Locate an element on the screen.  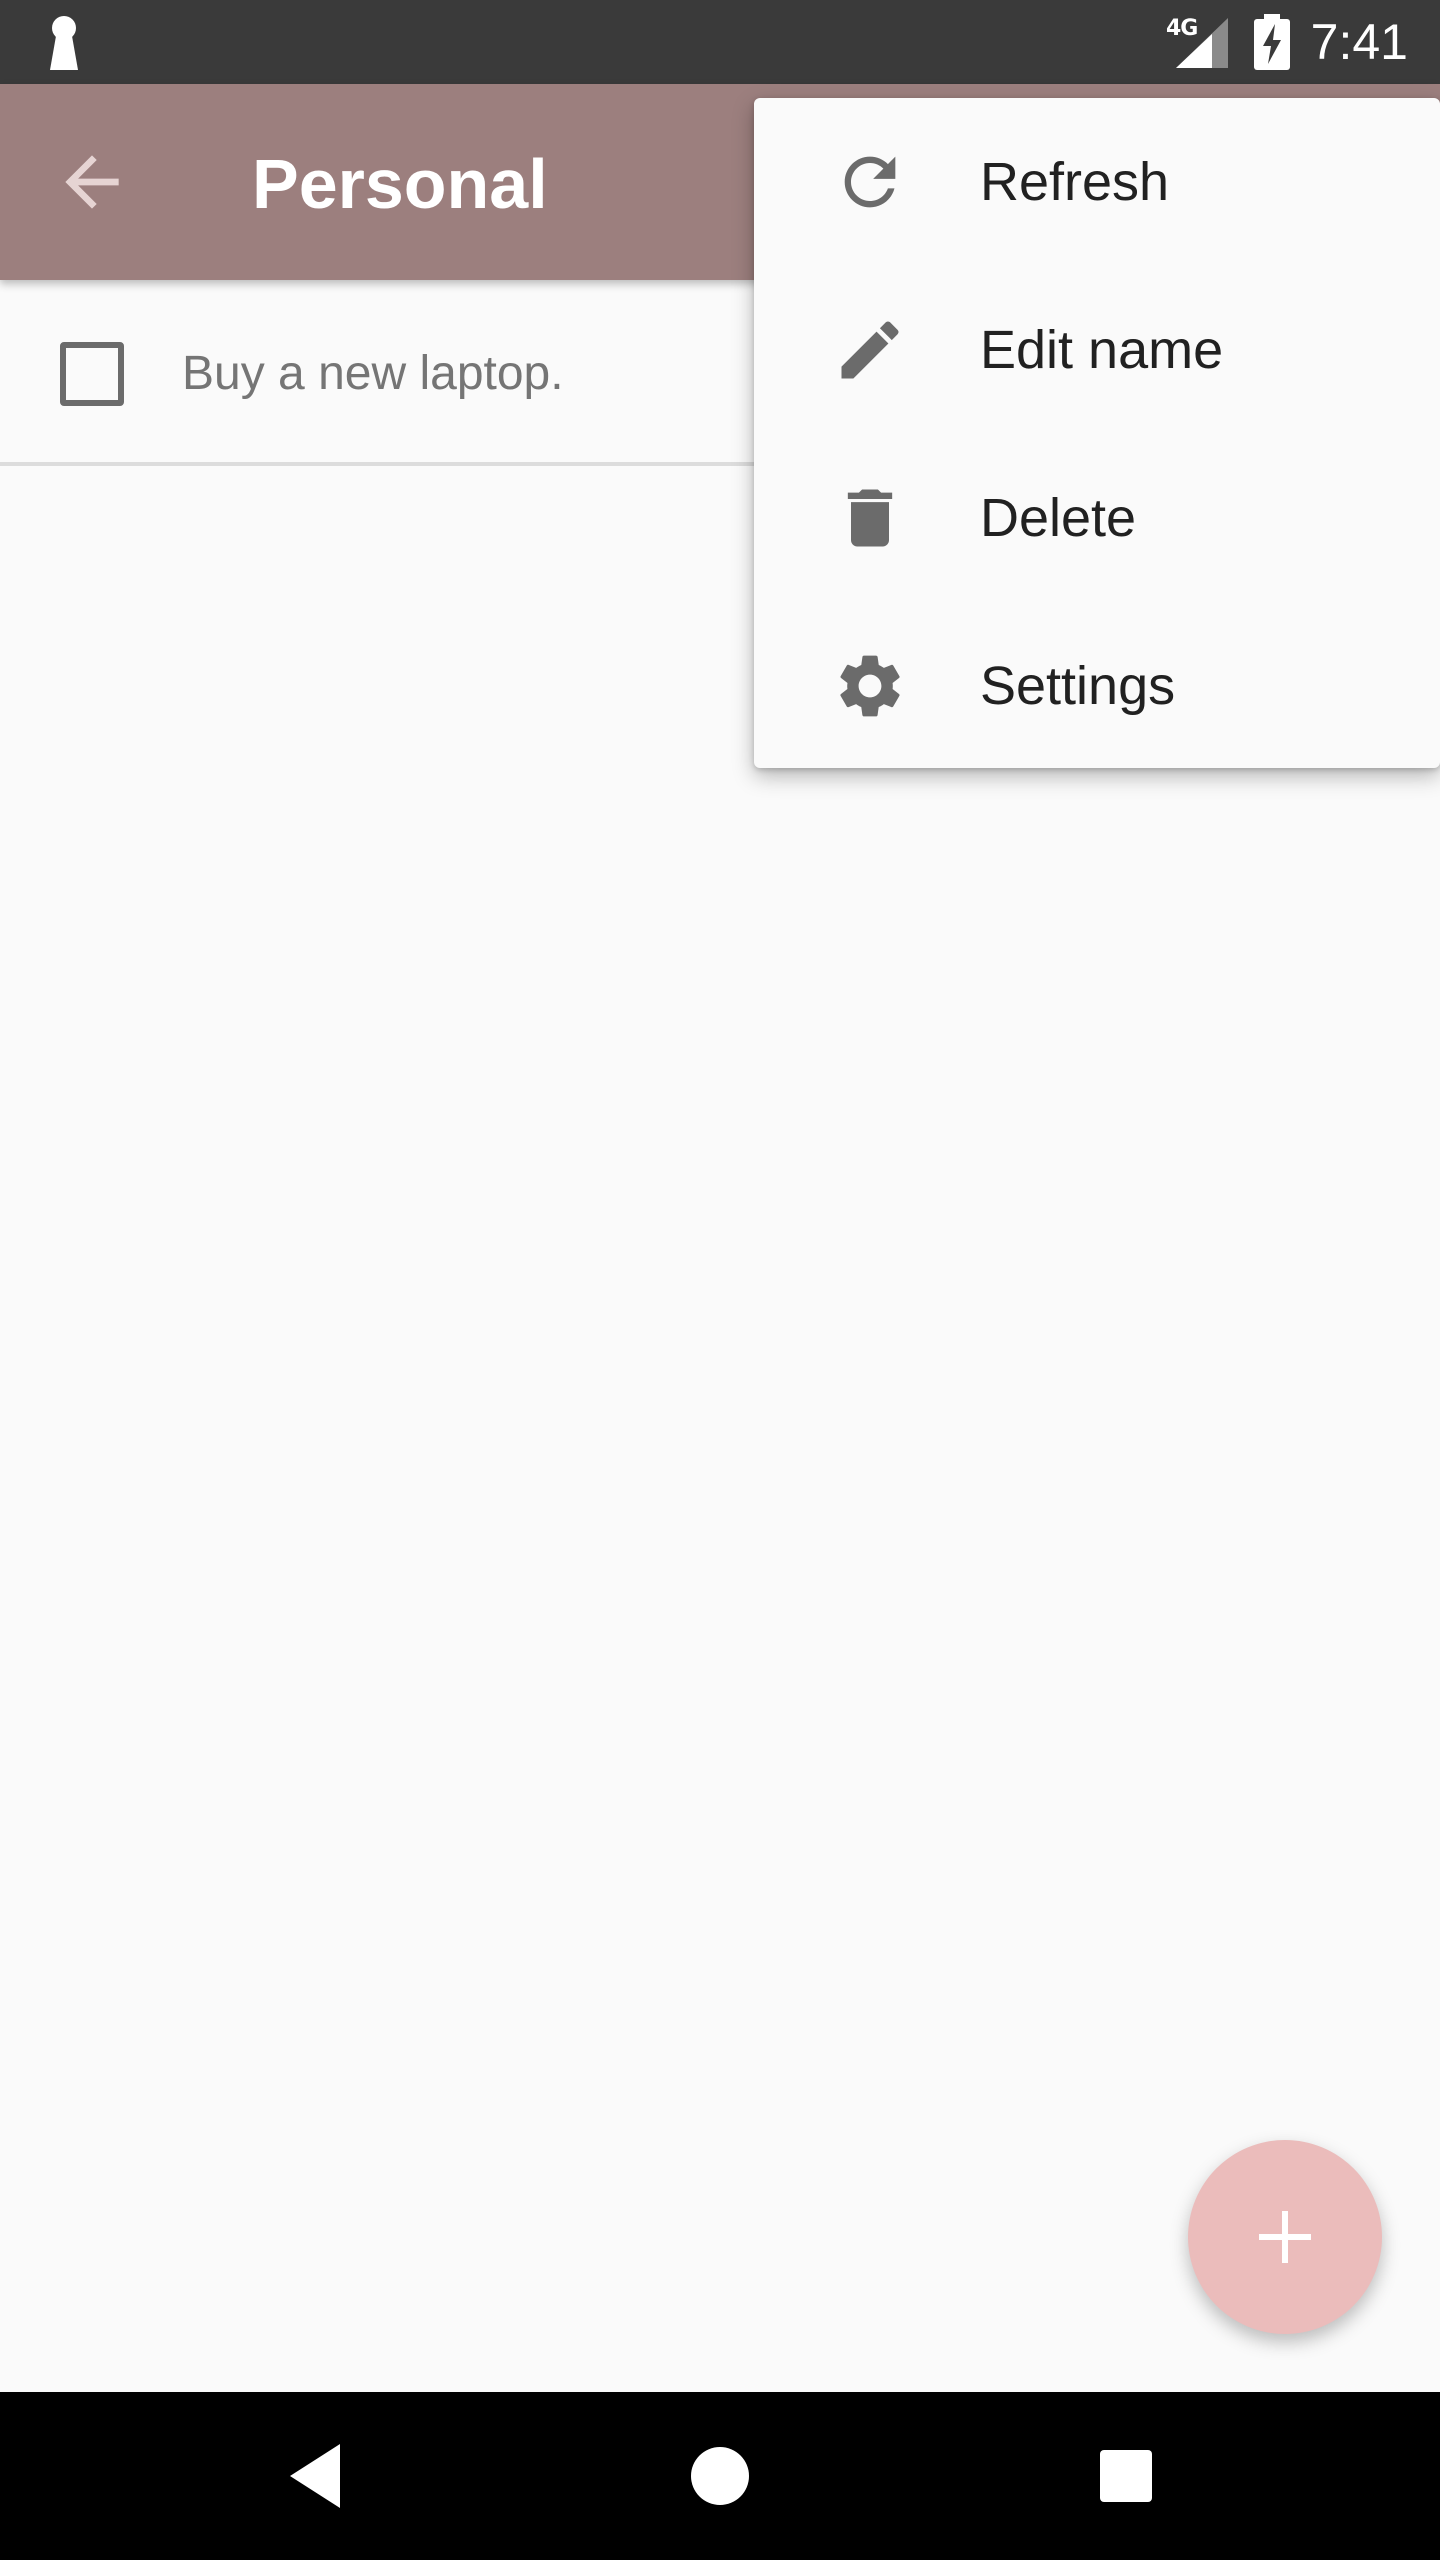
task-label: Buy a new laptop. is located at coordinates (373, 373).